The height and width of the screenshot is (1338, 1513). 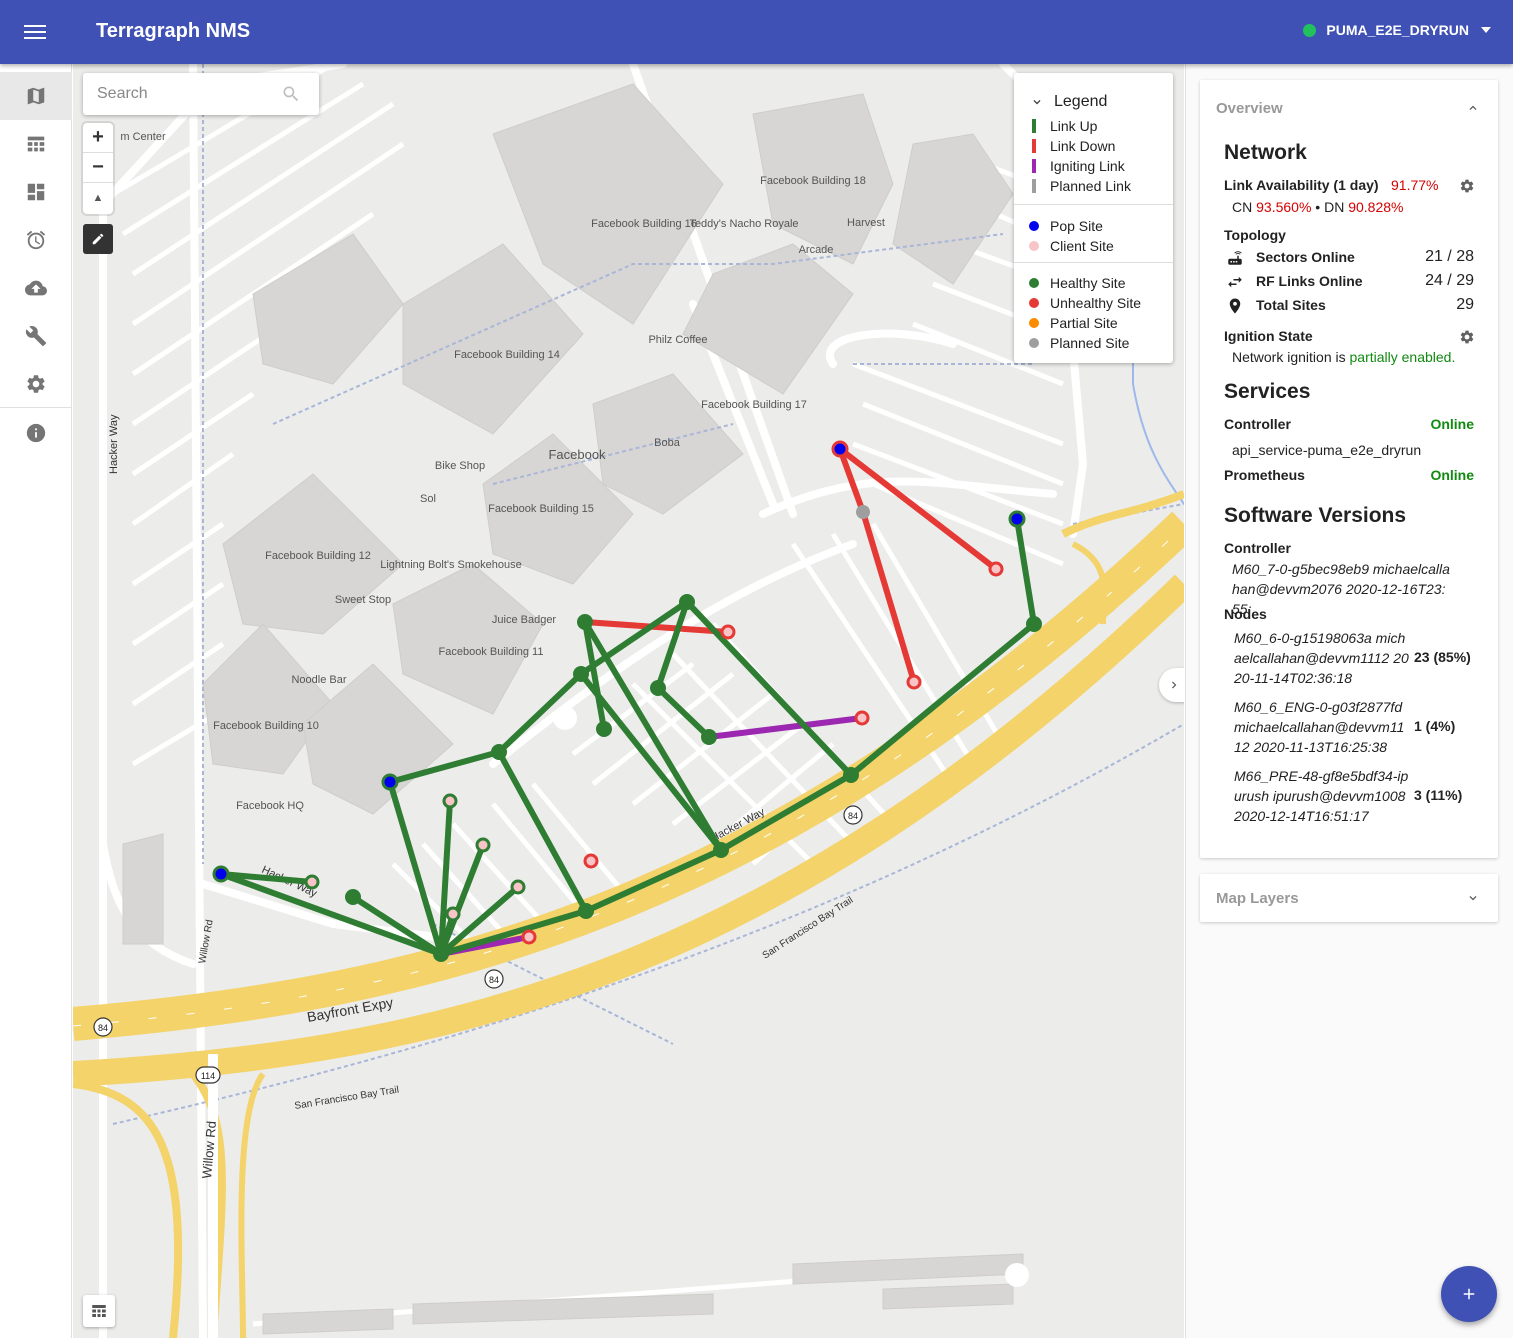 What do you see at coordinates (1473, 108) in the screenshot?
I see `chevron-up-icon` at bounding box center [1473, 108].